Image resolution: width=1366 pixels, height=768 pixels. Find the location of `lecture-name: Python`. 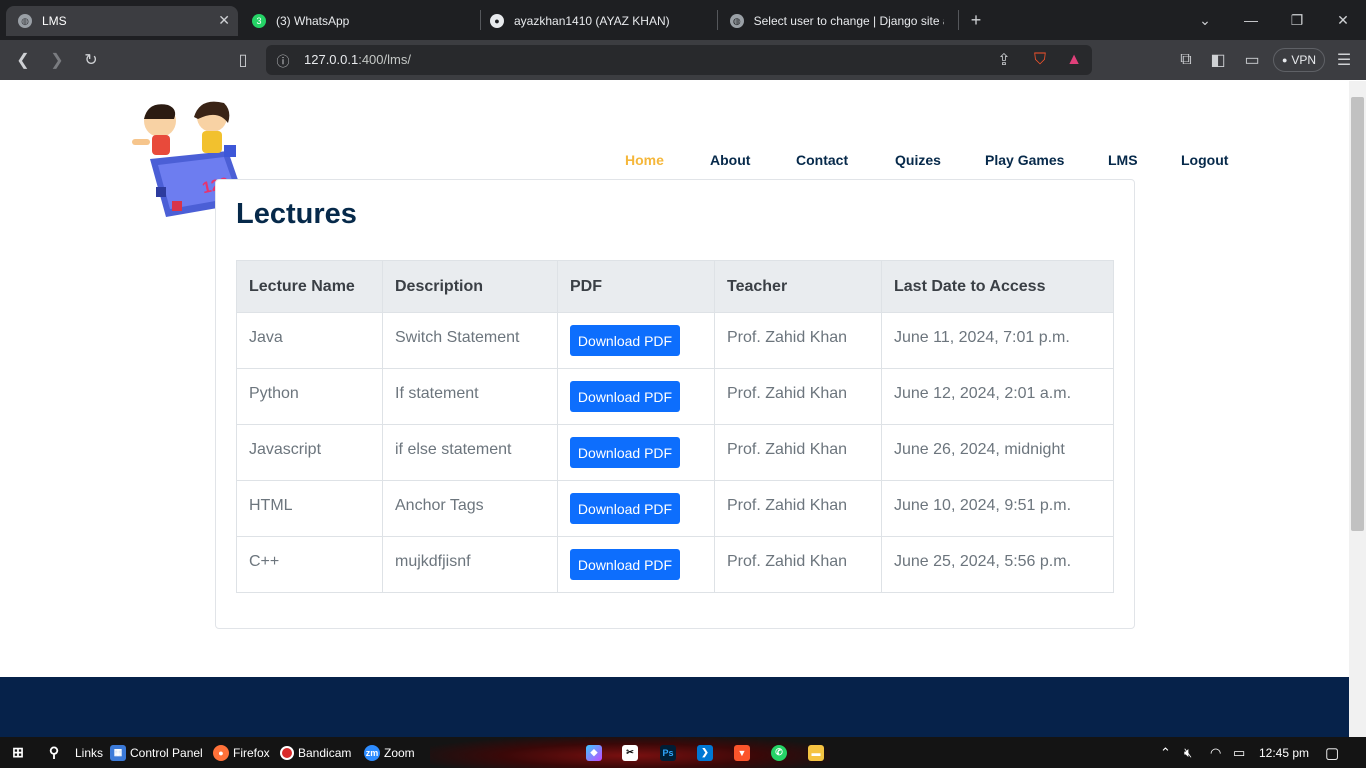

lecture-name: Python is located at coordinates (274, 393).